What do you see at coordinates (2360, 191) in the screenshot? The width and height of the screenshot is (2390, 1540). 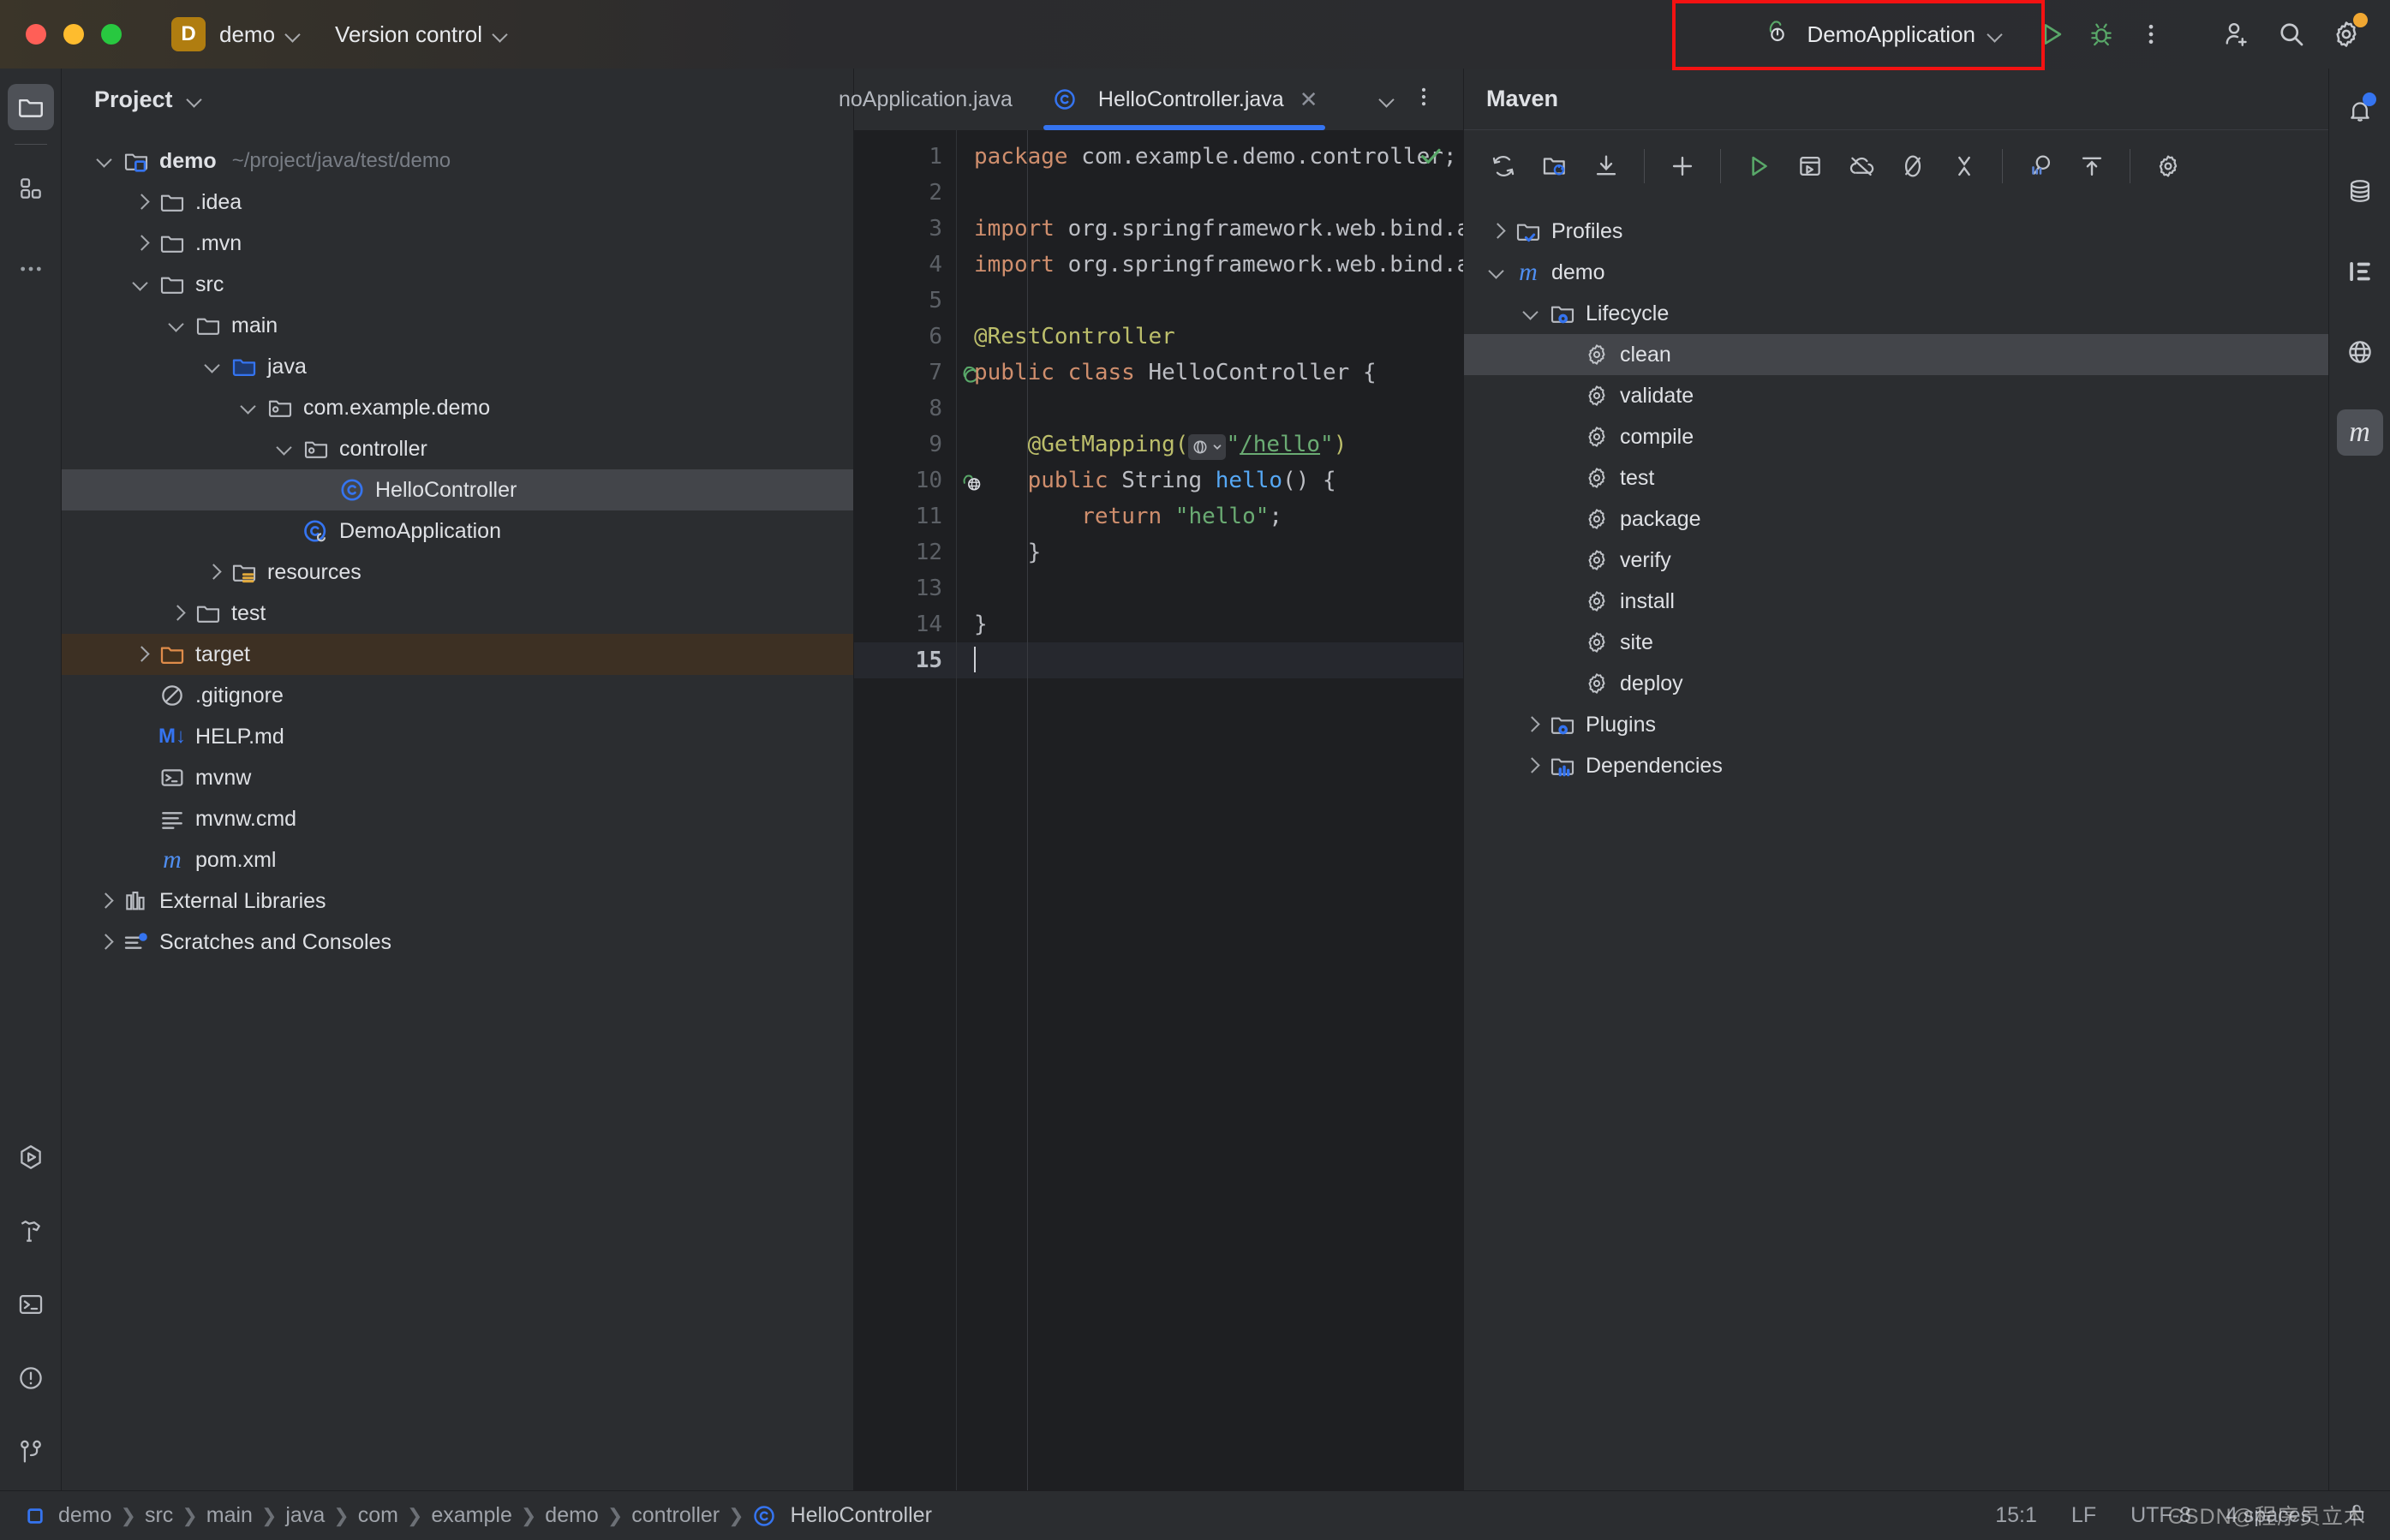 I see `database-button` at bounding box center [2360, 191].